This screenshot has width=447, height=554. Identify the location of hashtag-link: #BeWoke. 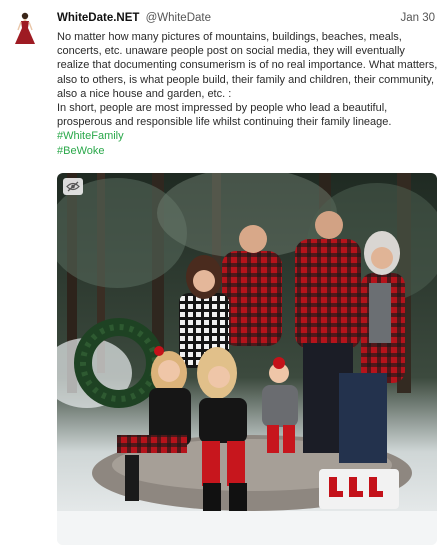
(248, 151).